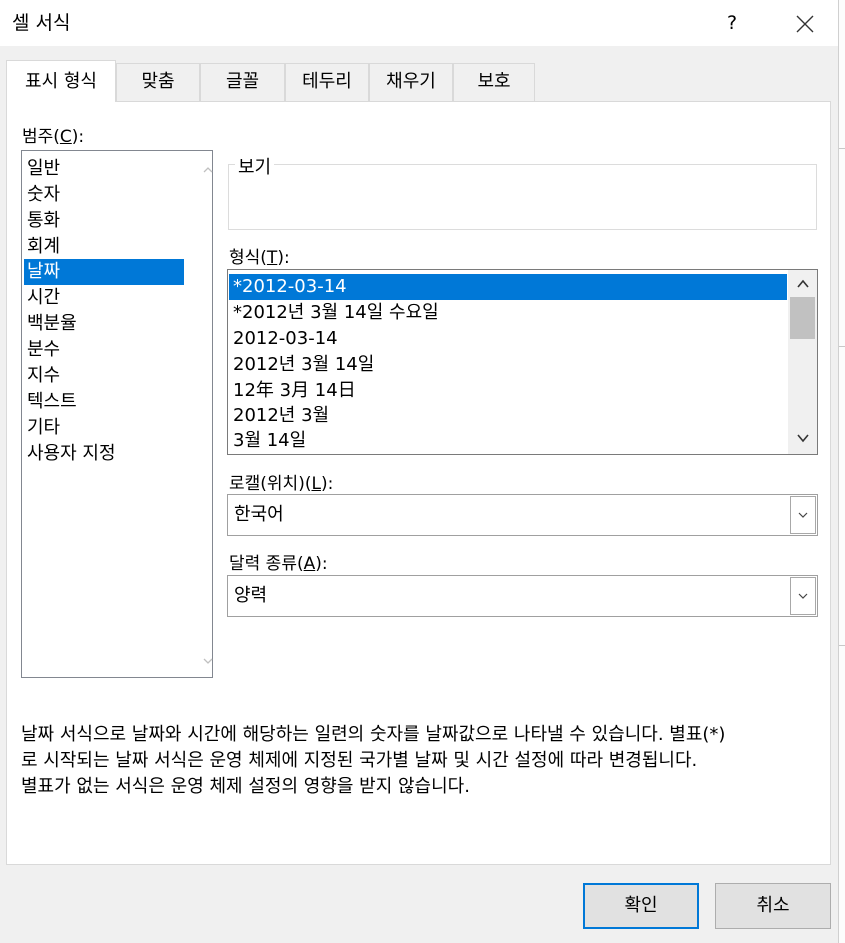 The width and height of the screenshot is (845, 943). Describe the element at coordinates (251, 595) in the screenshot. I see `calendar-value: 양력` at that location.